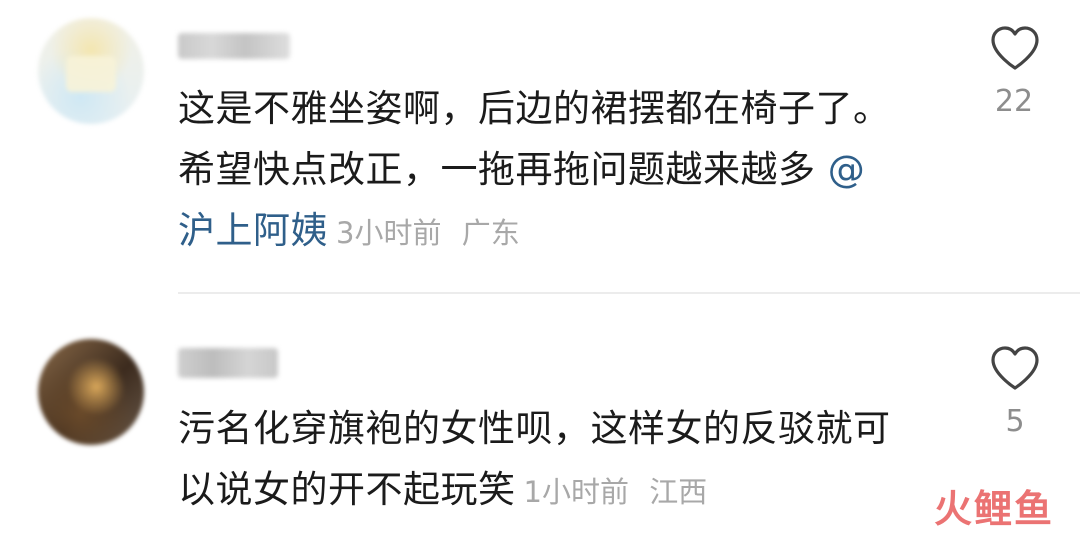 The image size is (1080, 541). I want to click on comment-text-line: 希望快点改正，一拖再拖问题越来越多, so click(503, 169).